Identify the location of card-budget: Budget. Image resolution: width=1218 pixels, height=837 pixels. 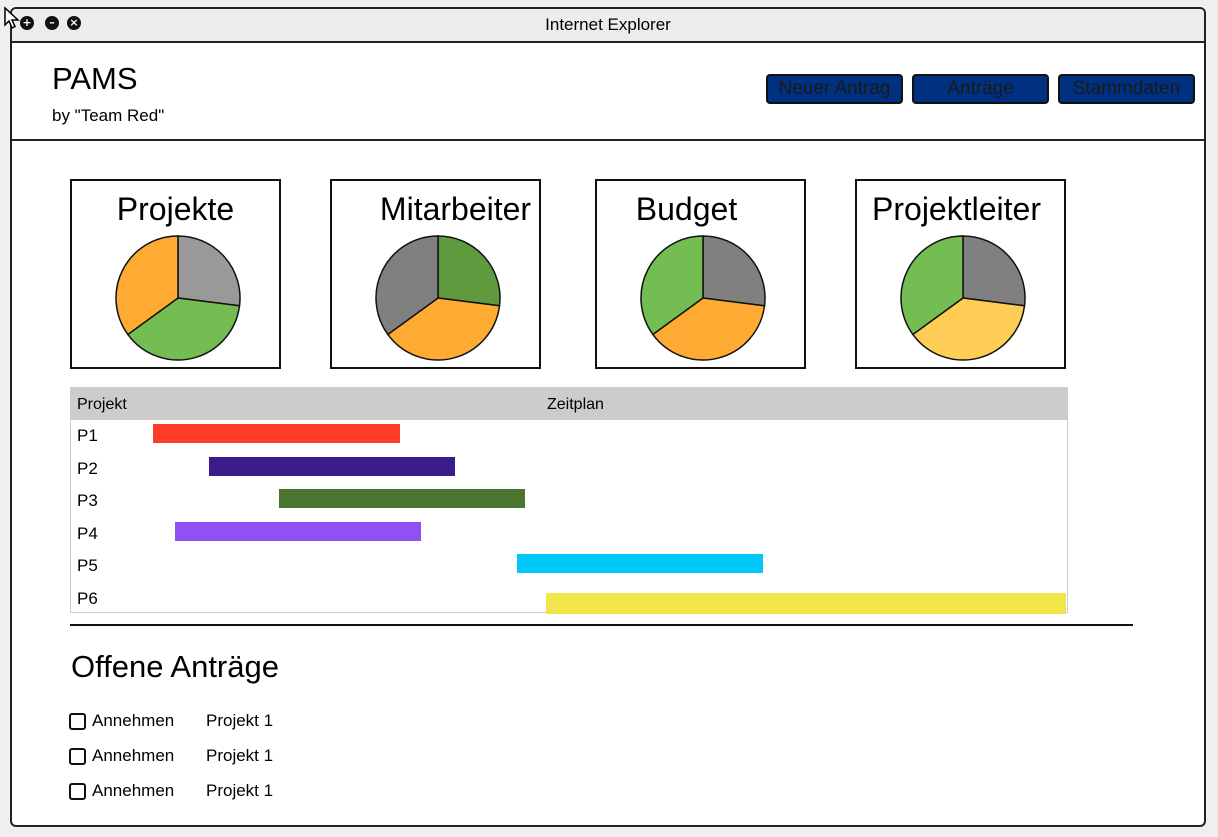
(700, 274).